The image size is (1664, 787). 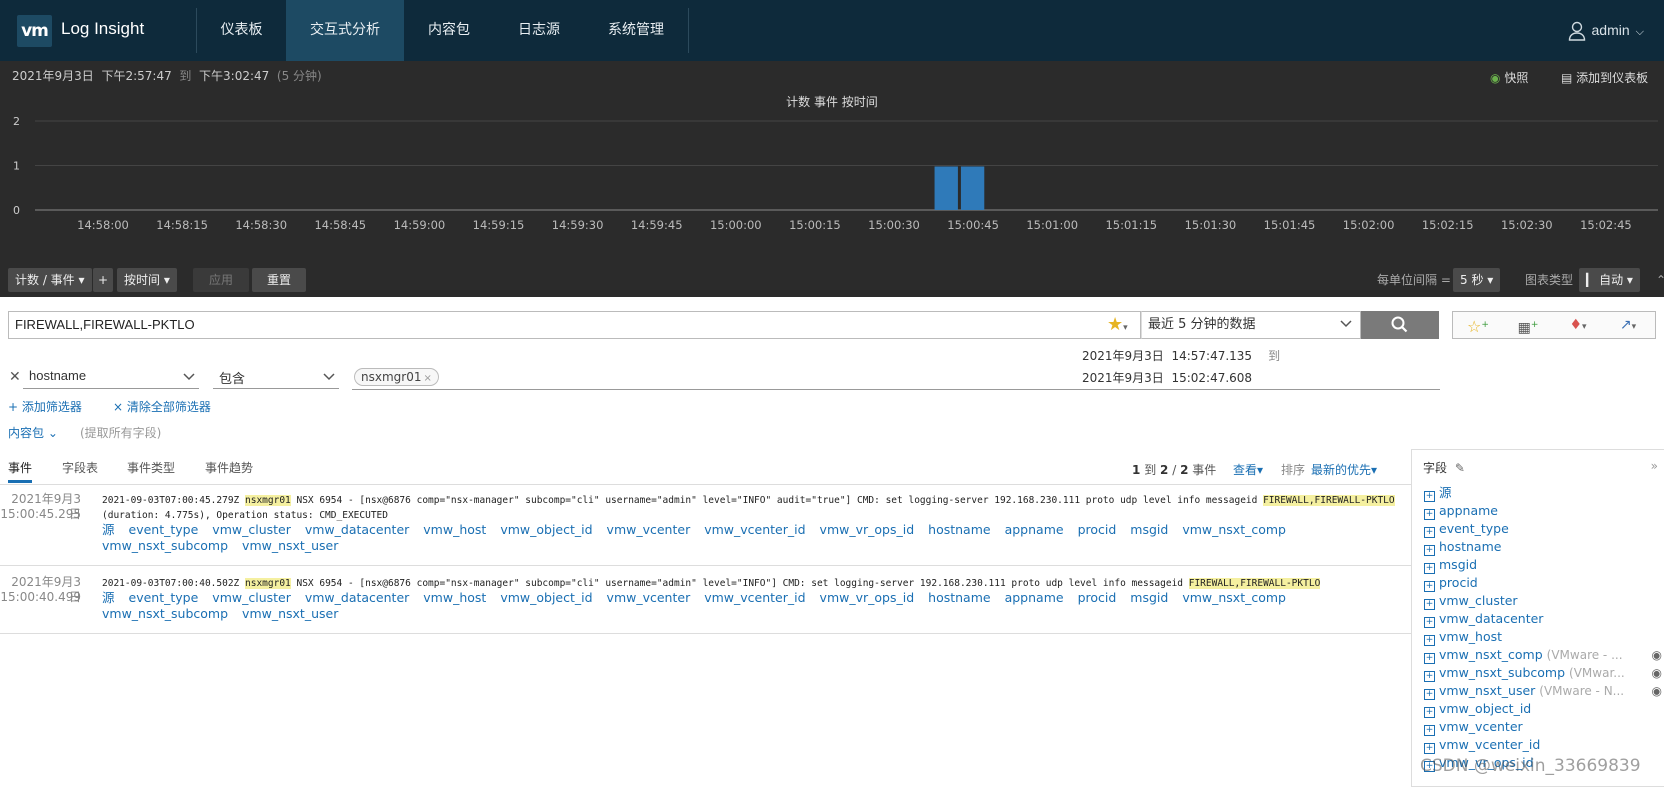 What do you see at coordinates (20, 471) in the screenshot?
I see `tab-events: 事件` at bounding box center [20, 471].